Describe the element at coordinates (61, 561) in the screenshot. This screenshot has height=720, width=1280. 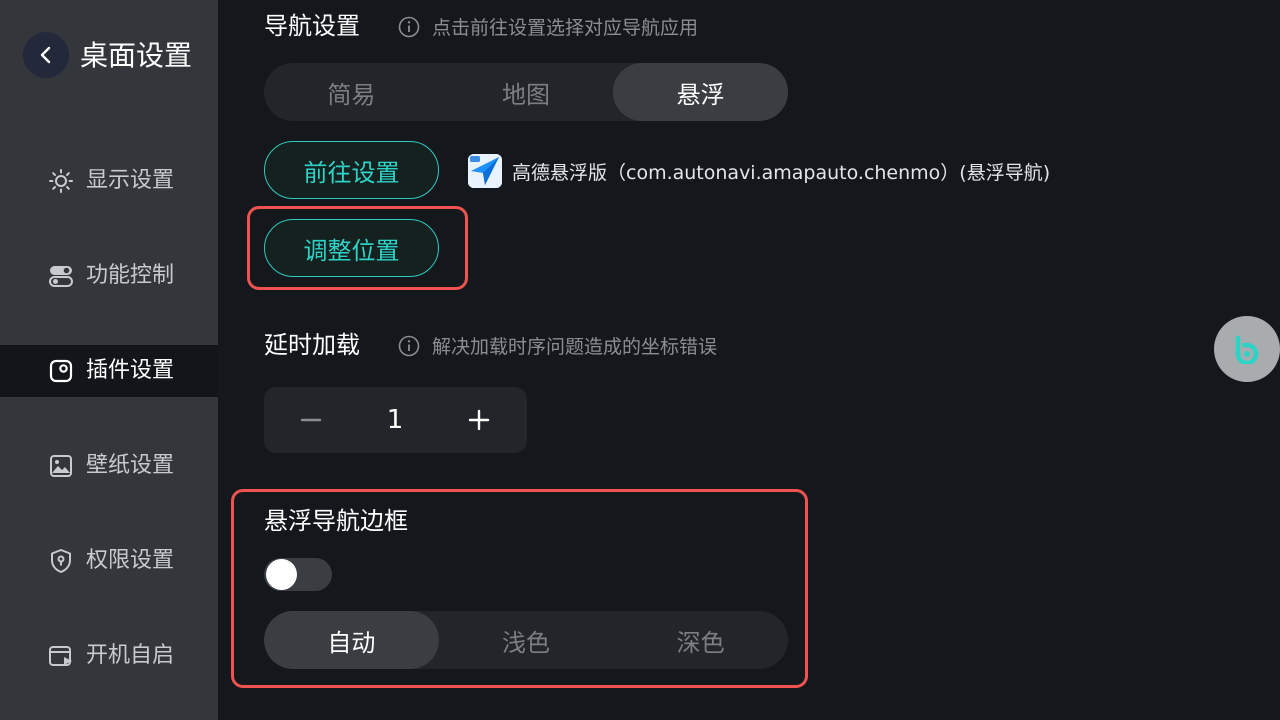
I see `shield-icon` at that location.